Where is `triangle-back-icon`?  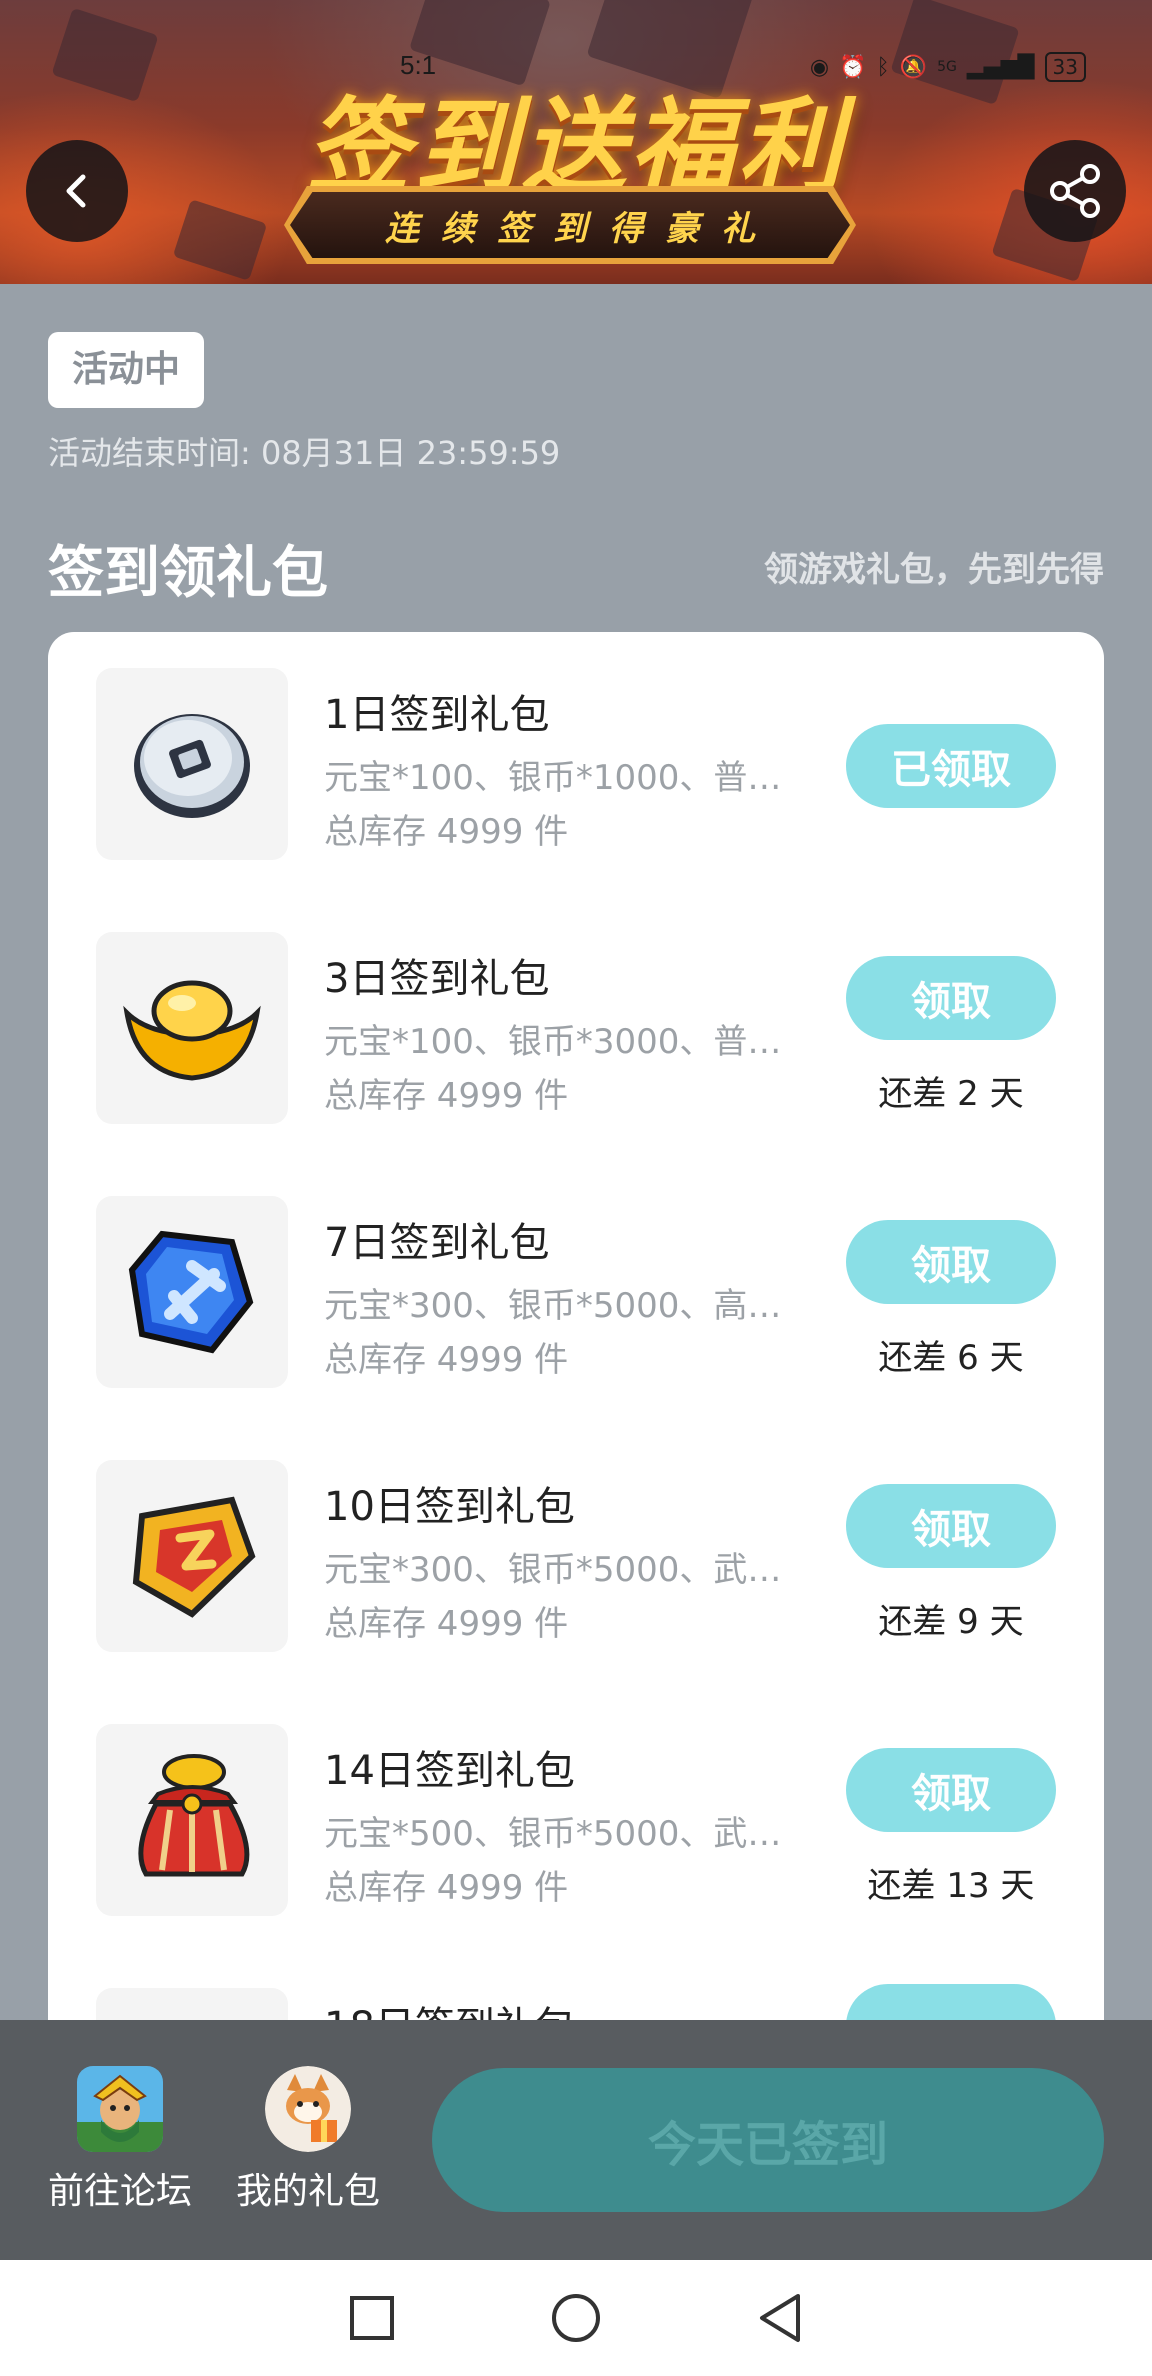 triangle-back-icon is located at coordinates (780, 2318).